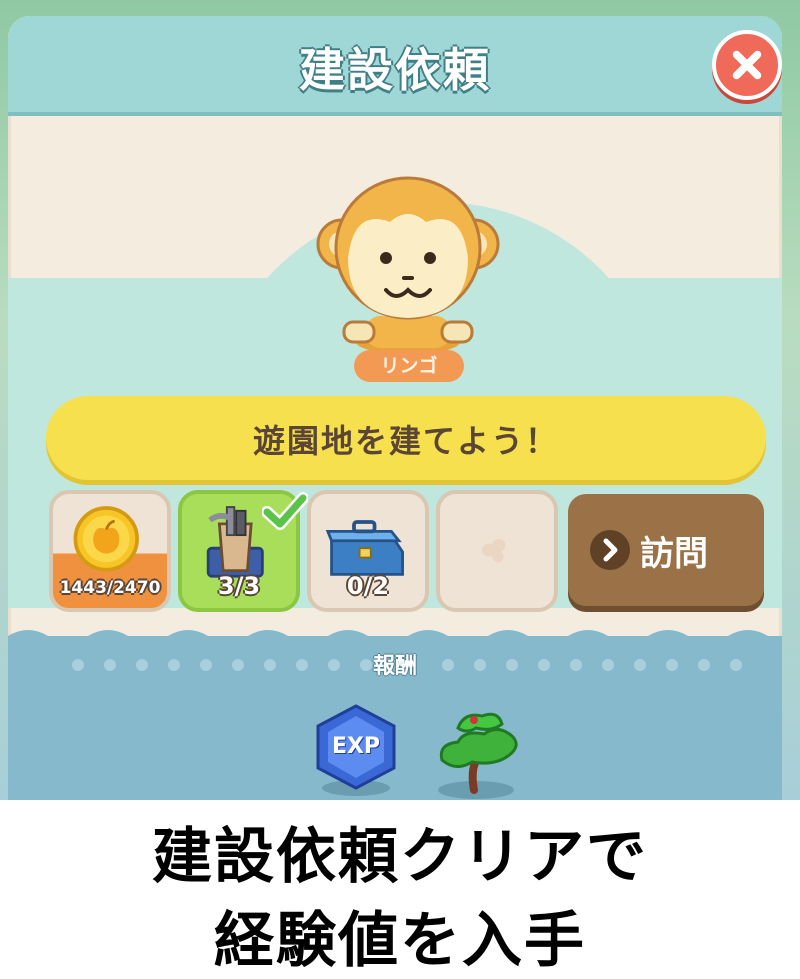 The width and height of the screenshot is (800, 979). What do you see at coordinates (476, 751) in the screenshot?
I see `bonsai-tree-icon` at bounding box center [476, 751].